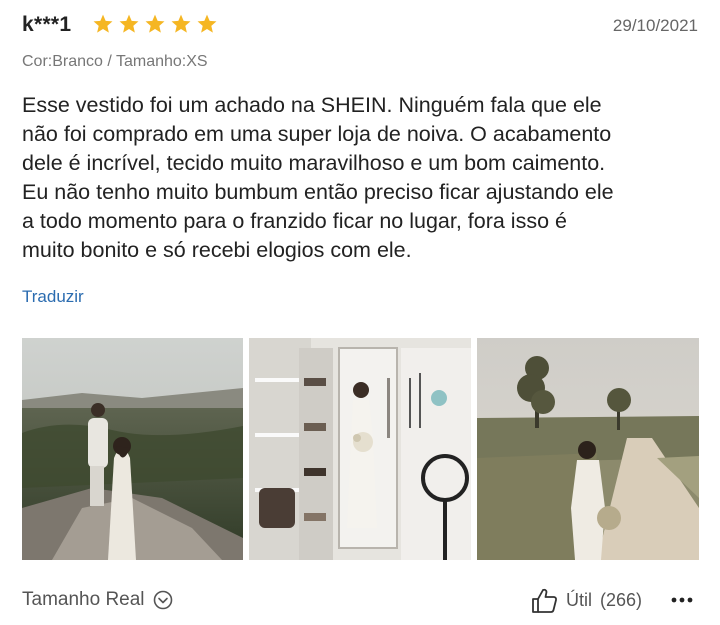 The image size is (720, 625). I want to click on helpful-button: Útil (266), so click(586, 600).